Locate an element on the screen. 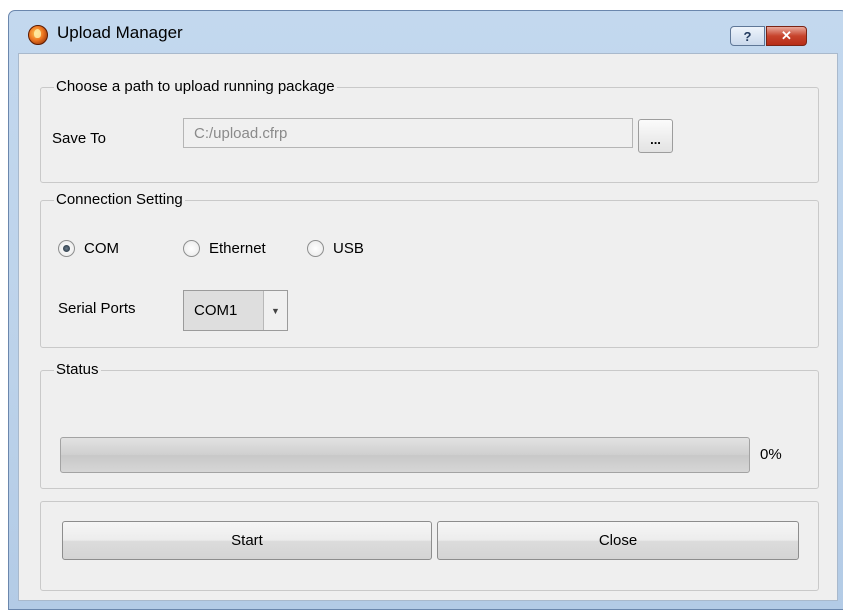 This screenshot has width=843, height=610. start-button: Start is located at coordinates (247, 540).